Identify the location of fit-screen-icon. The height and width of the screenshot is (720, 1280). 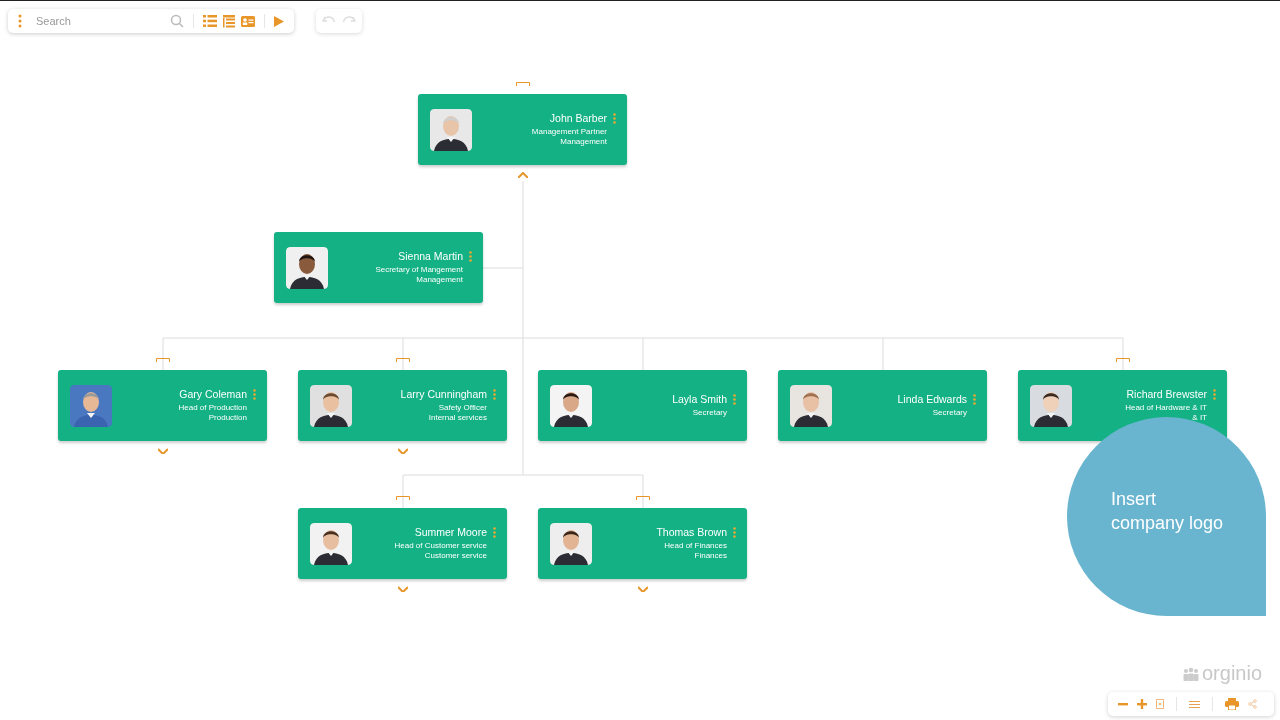
(1160, 704).